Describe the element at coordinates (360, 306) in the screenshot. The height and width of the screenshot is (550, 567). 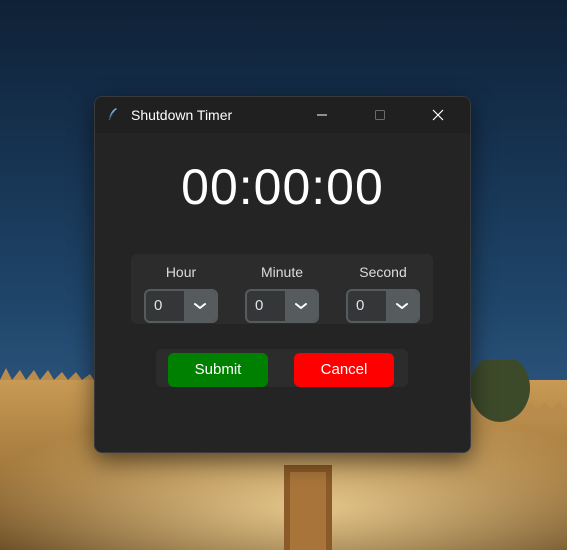
I see `second-value: 0` at that location.